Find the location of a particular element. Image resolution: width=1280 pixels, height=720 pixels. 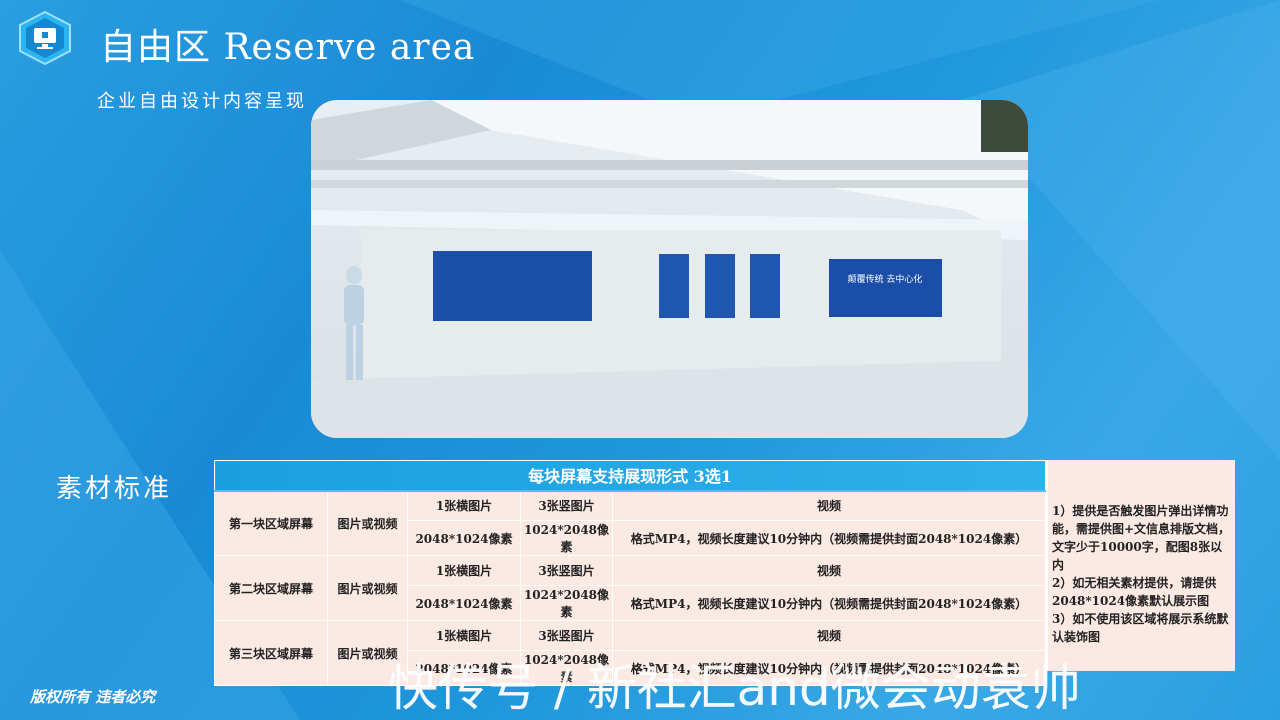

monitor-hexagon-icon is located at coordinates (45, 38).